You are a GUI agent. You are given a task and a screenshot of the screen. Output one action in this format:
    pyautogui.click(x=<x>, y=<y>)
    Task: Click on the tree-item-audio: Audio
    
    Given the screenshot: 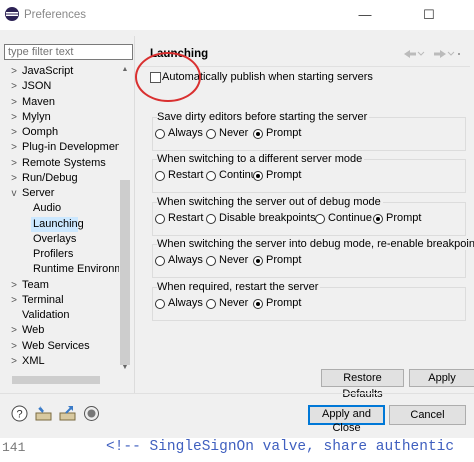 What is the action you would take?
    pyautogui.click(x=81, y=208)
    